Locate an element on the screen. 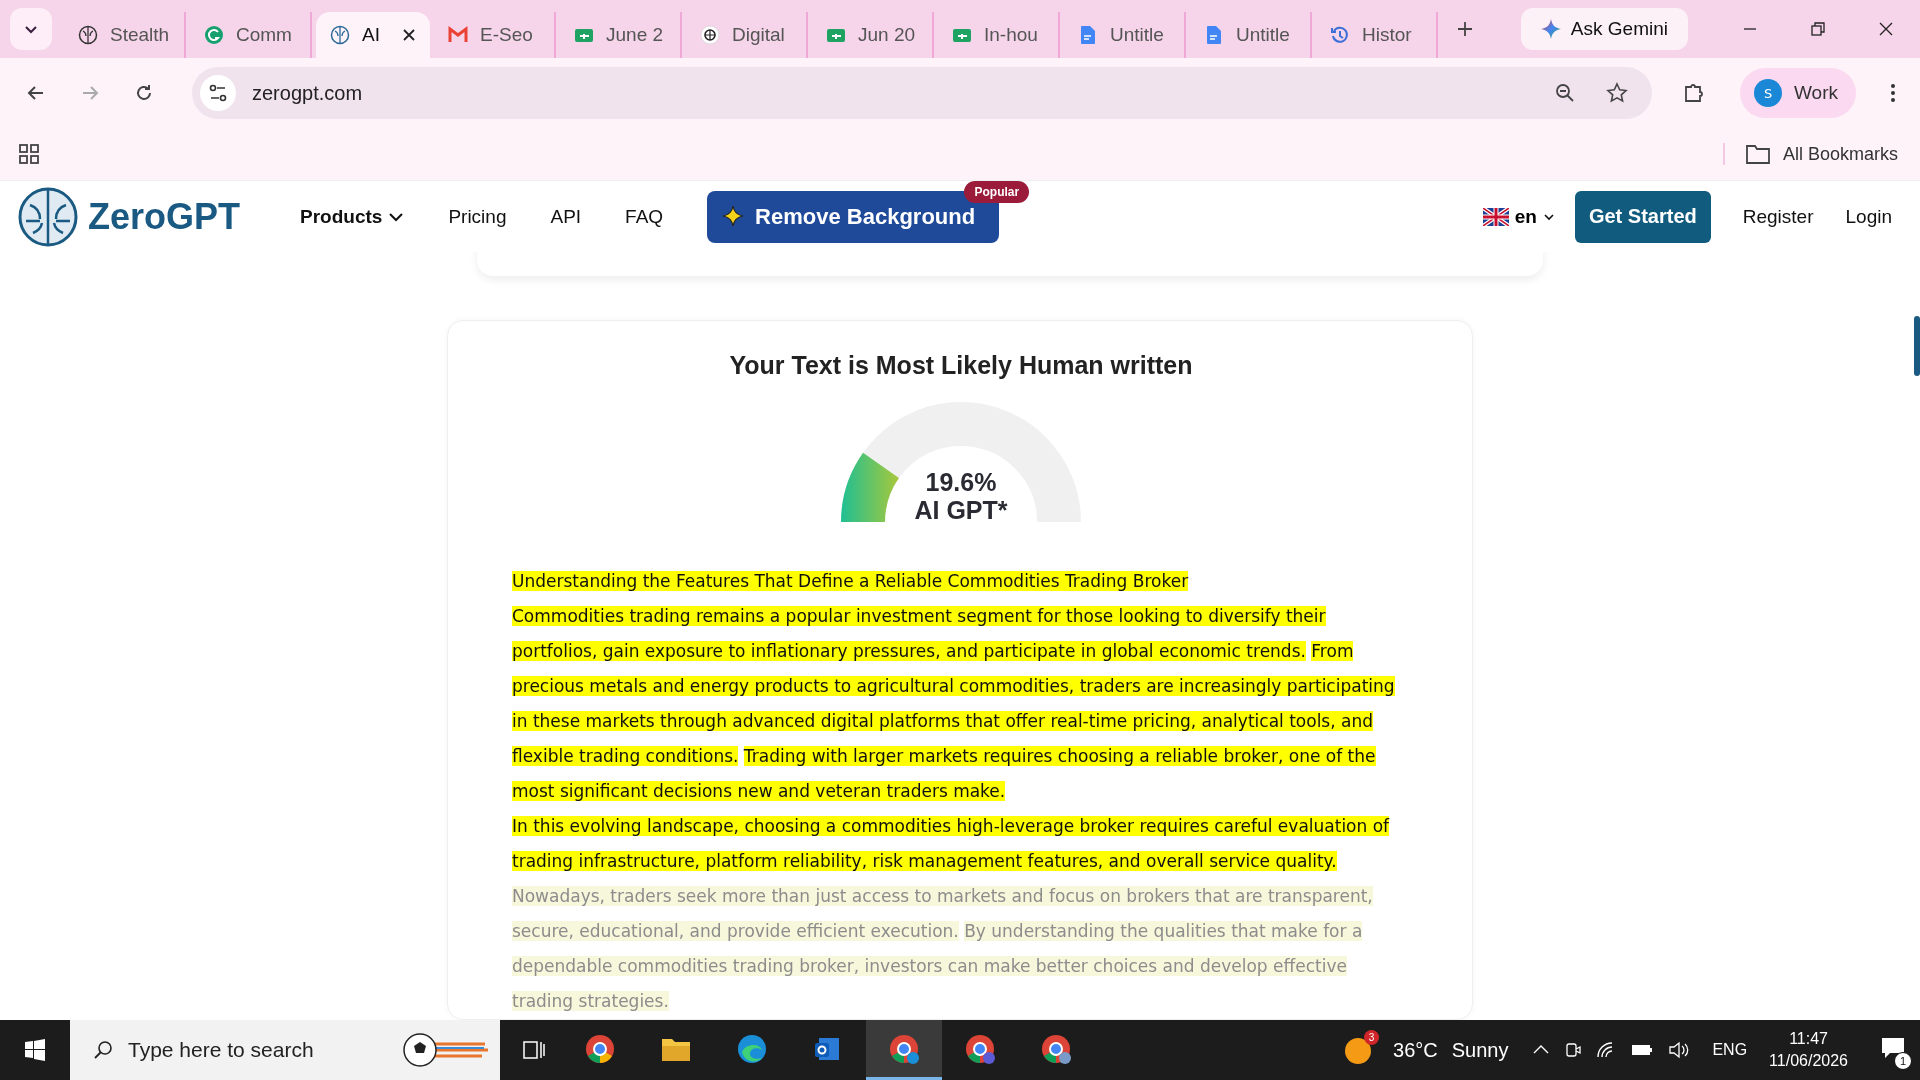  search-icon is located at coordinates (103, 1050).